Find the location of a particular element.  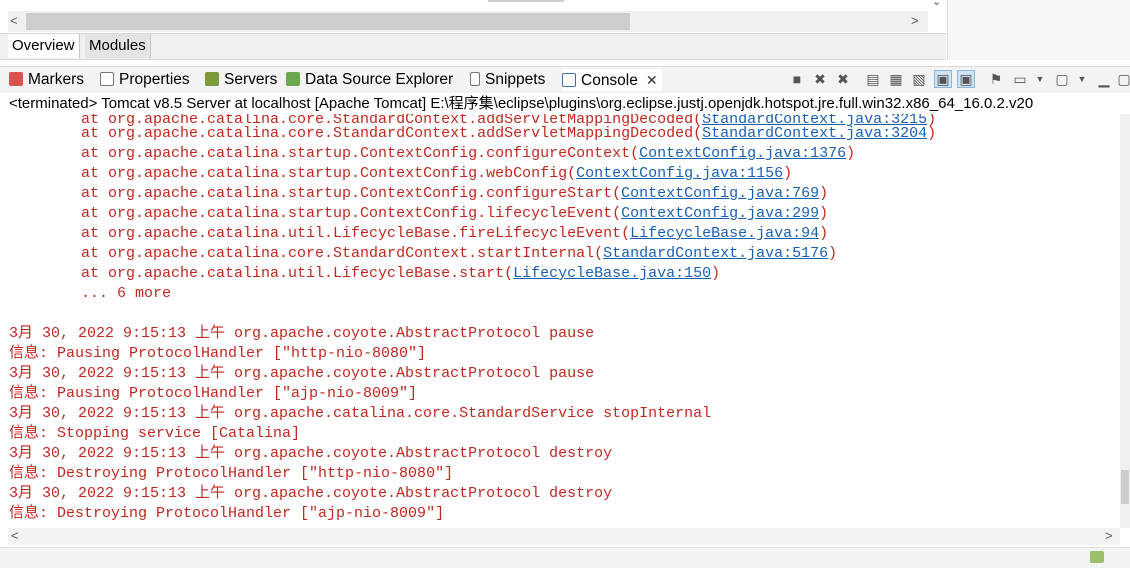

tab-modules: Modules is located at coordinates (118, 46).